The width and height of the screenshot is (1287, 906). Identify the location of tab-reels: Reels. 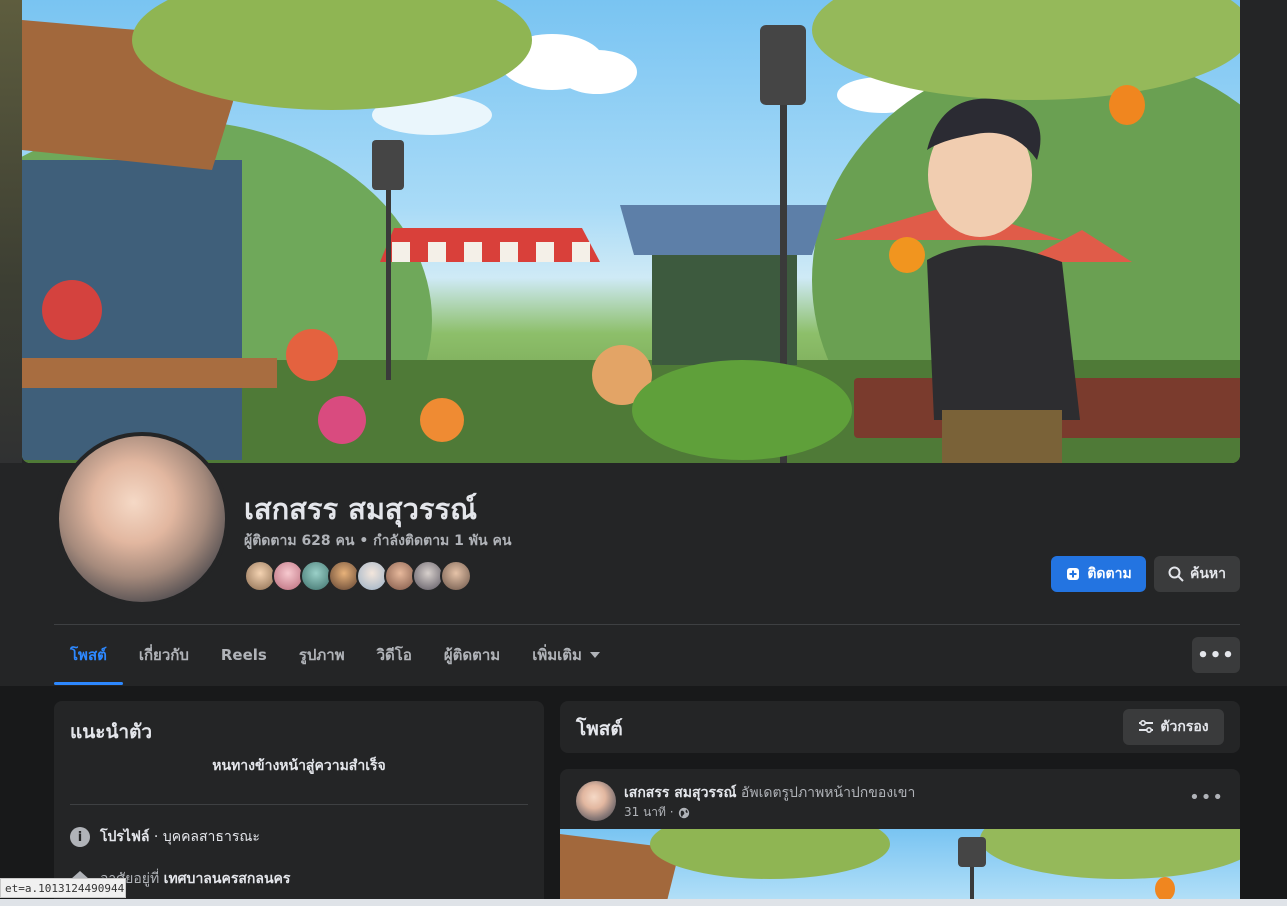
(244, 655).